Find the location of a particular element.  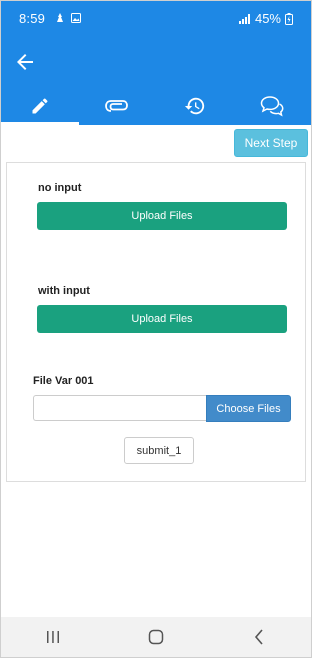

tab-bar is located at coordinates (156, 106).